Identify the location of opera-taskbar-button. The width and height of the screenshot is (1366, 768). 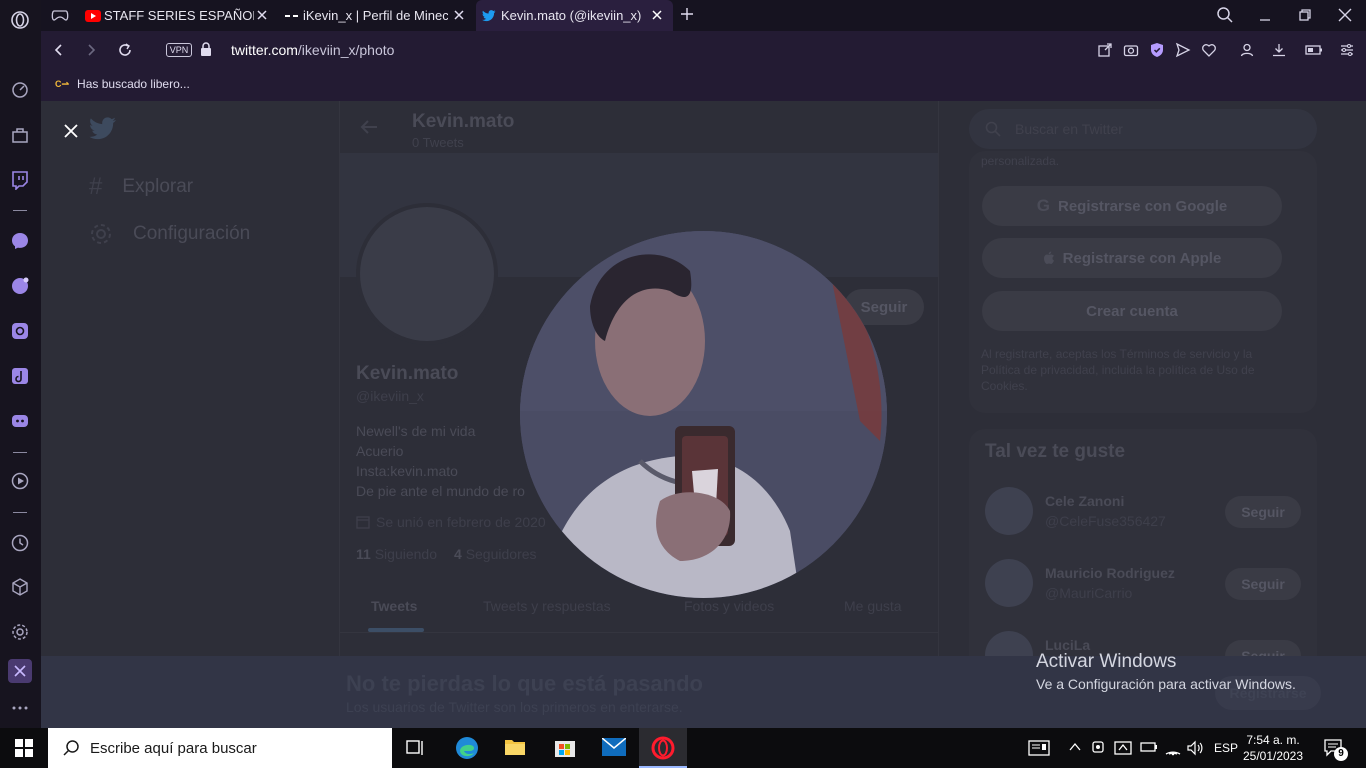
(663, 748).